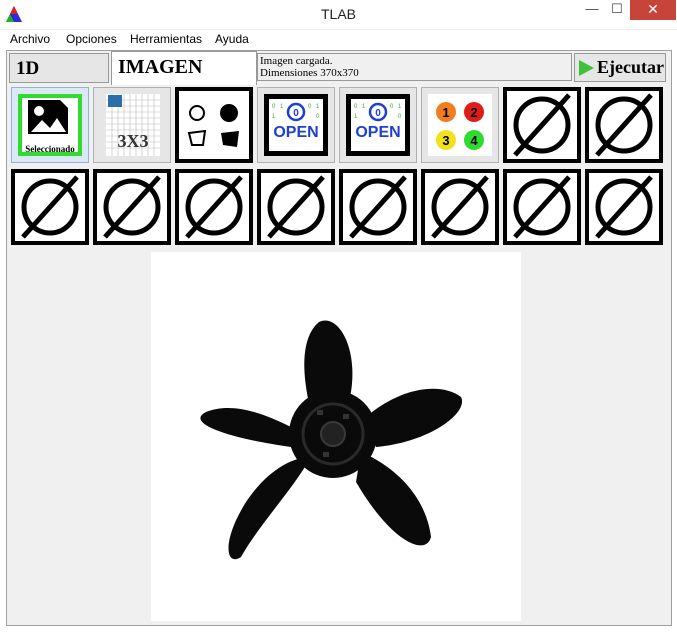 This screenshot has height=633, width=677. I want to click on tool-filter-3x3: 3X3, so click(132, 125).